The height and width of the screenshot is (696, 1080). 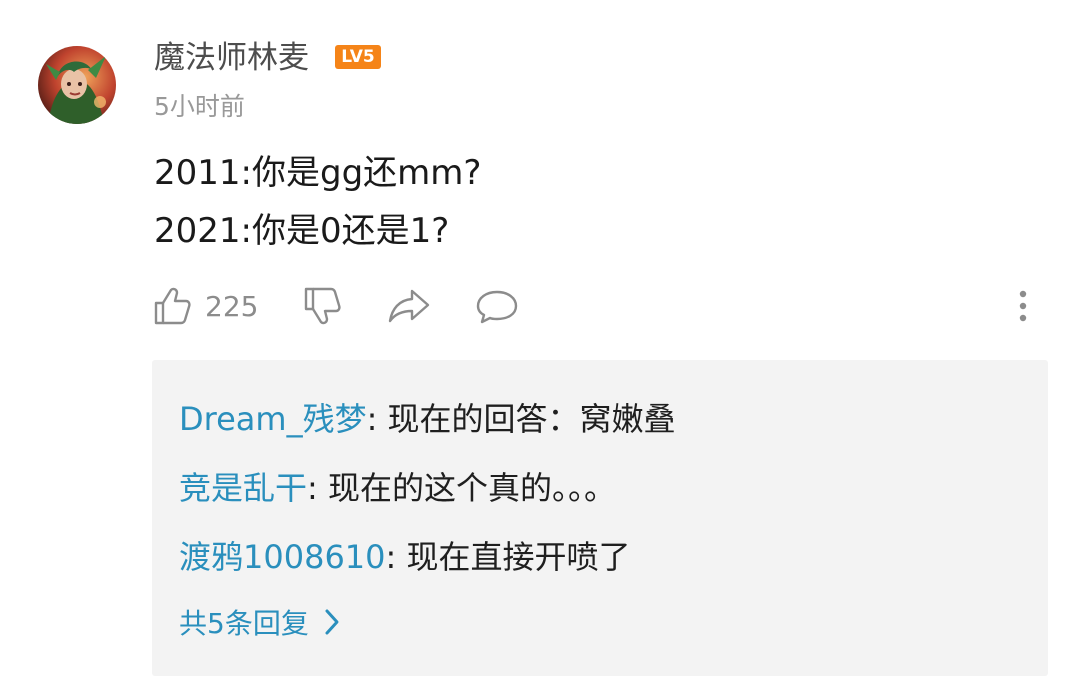 I want to click on reply-text: 现在的这个真的。。。, so click(x=471, y=488).